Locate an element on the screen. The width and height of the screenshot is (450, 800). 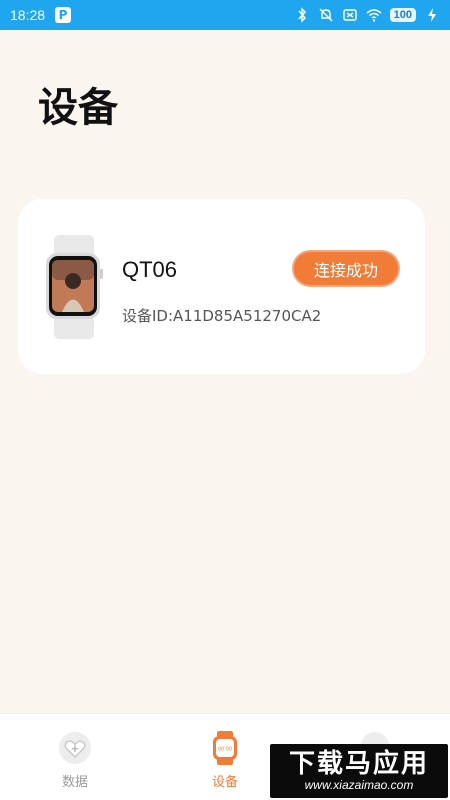
nav-item-data: 数据 is located at coordinates (75, 760).